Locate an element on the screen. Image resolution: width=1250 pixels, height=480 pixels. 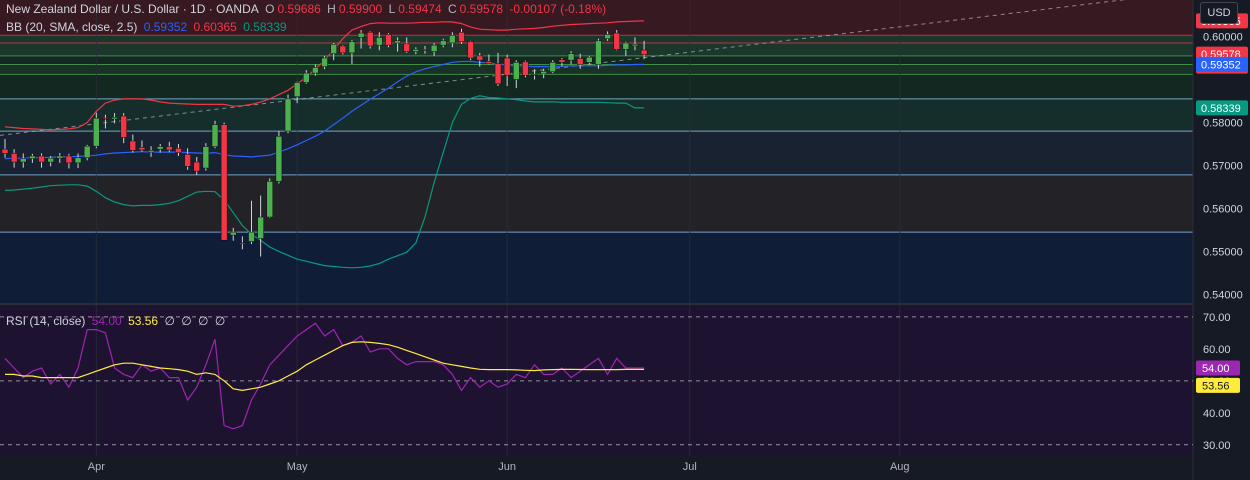
rsi-empty-1: ∅ is located at coordinates (169, 321).